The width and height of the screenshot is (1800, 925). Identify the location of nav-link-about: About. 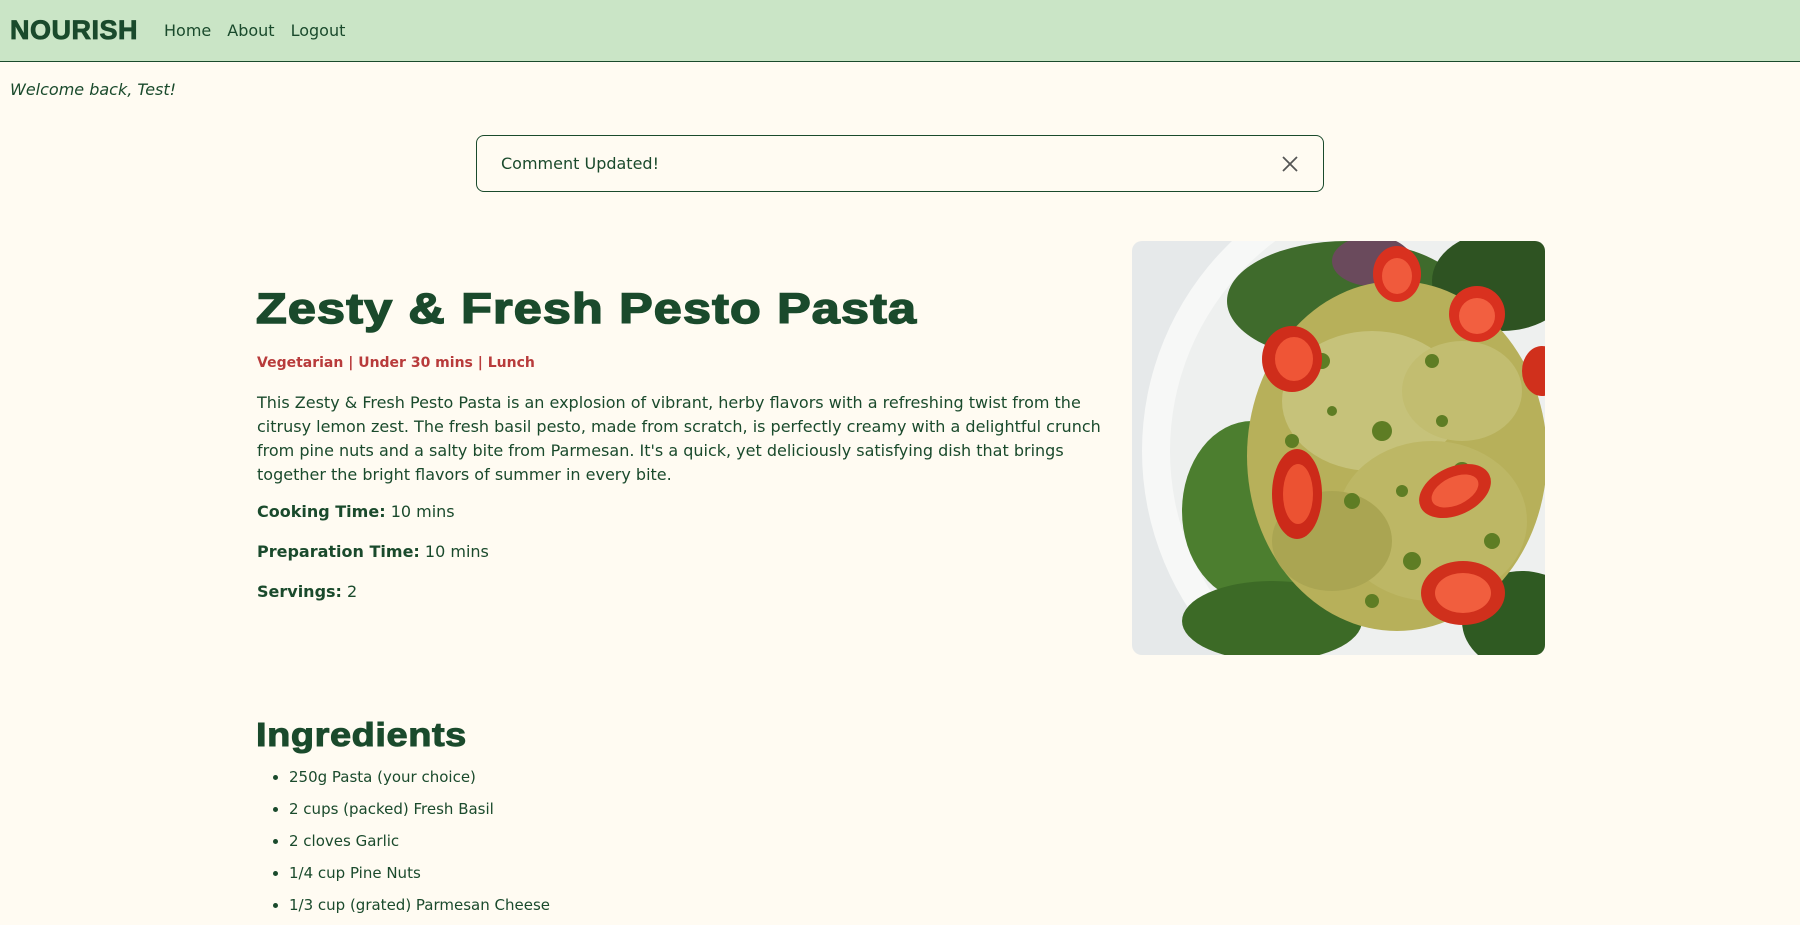
(250, 30).